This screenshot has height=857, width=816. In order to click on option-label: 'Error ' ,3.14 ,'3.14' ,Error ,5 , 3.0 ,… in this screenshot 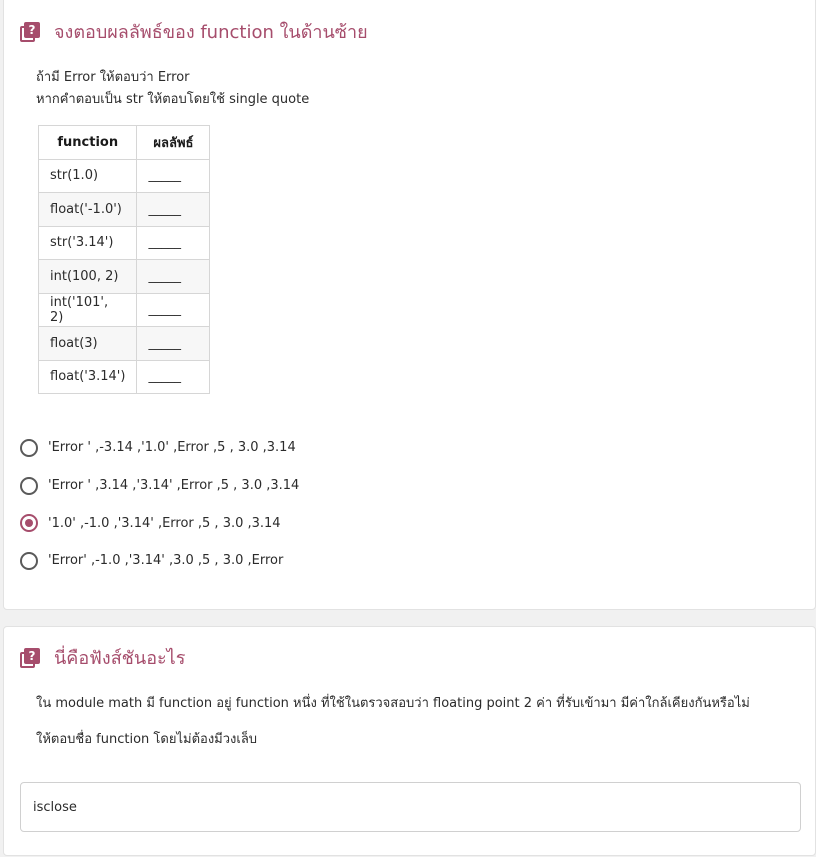, I will do `click(174, 486)`.